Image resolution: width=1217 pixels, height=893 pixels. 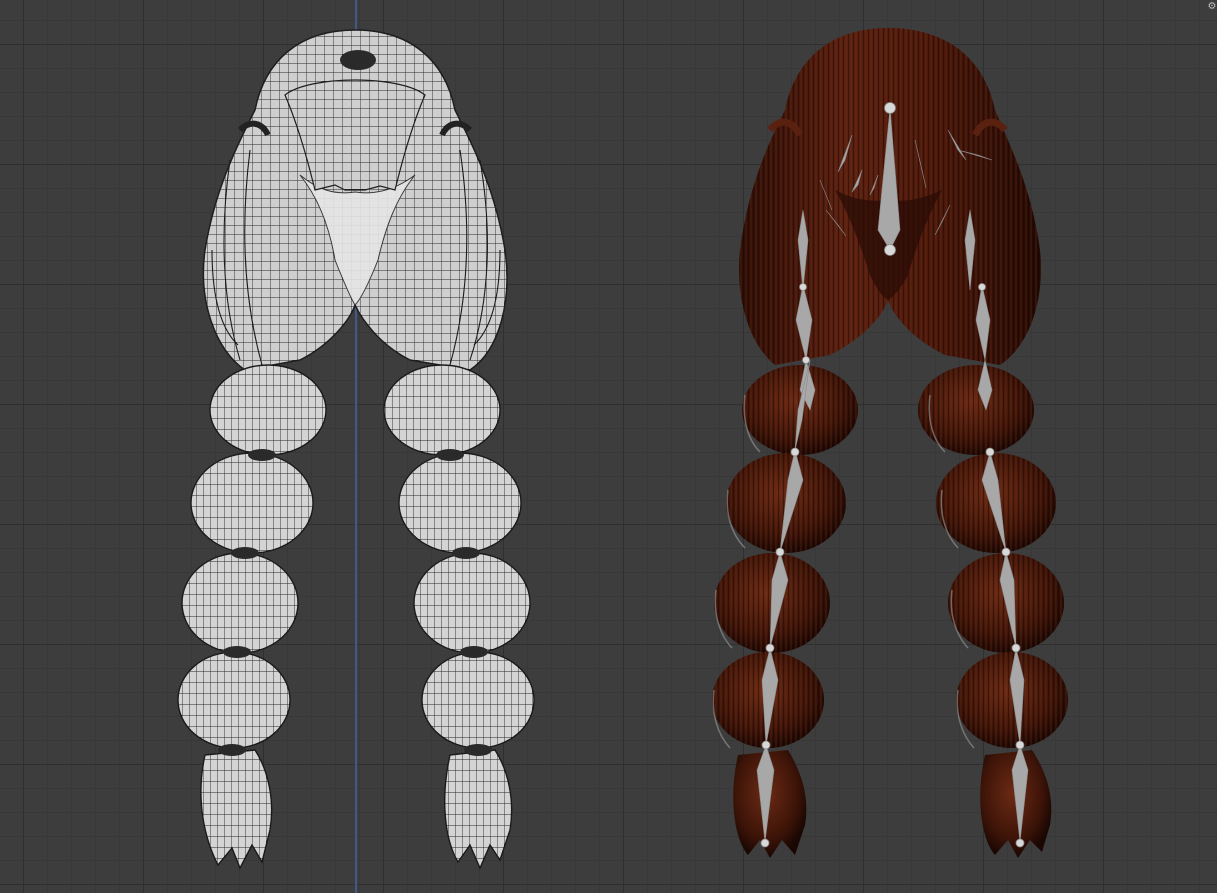 I want to click on rendered-right-curls, so click(x=993, y=611).